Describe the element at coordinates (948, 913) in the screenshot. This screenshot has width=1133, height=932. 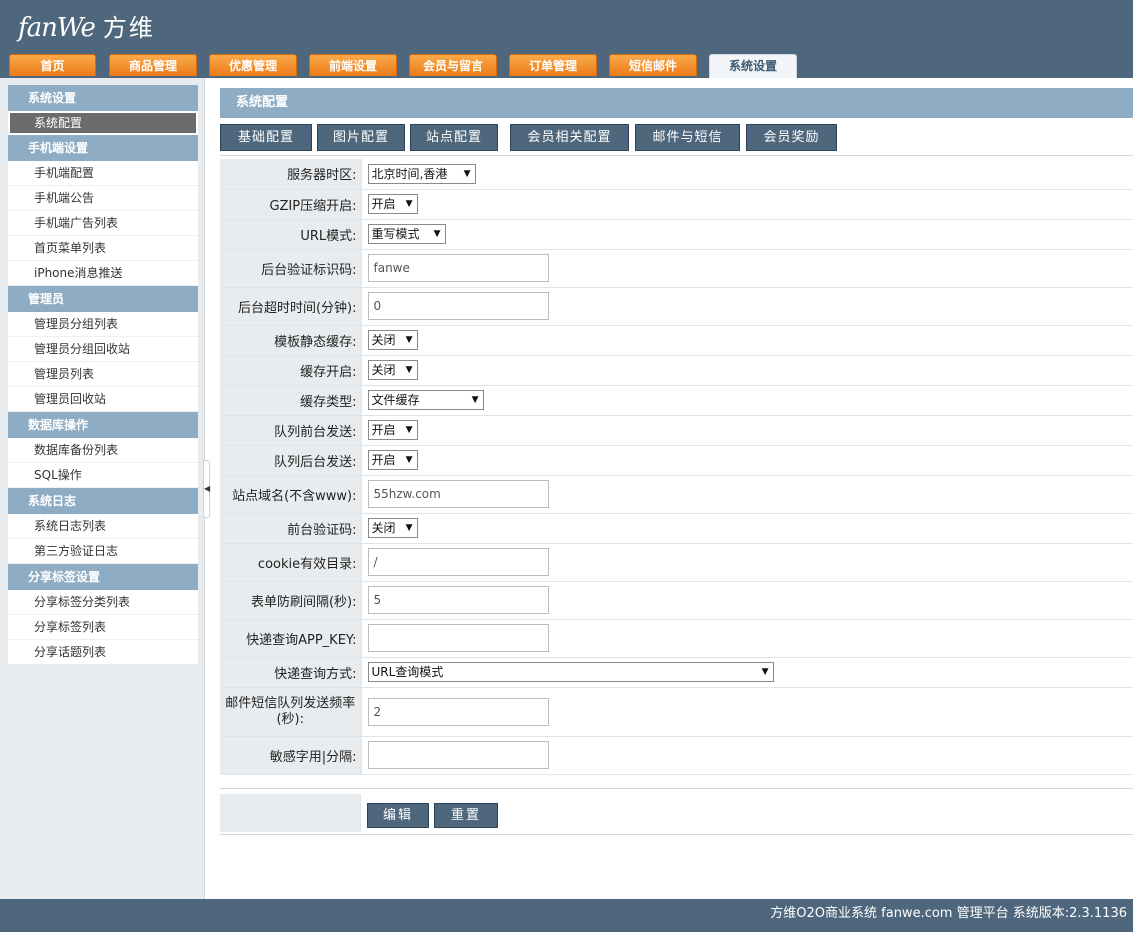
I see `footer-text: 方维O2O商业系统 fanwe.com 管理平台 系统版本:2.3.1136` at that location.